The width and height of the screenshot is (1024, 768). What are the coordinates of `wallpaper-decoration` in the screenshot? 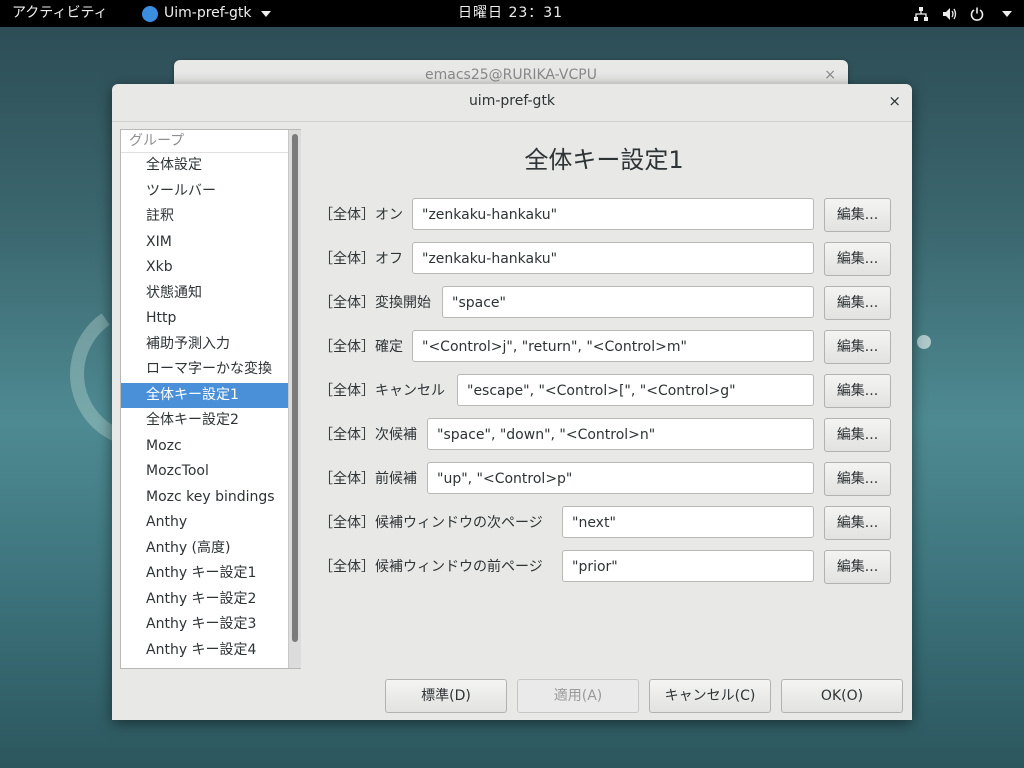 It's located at (924, 342).